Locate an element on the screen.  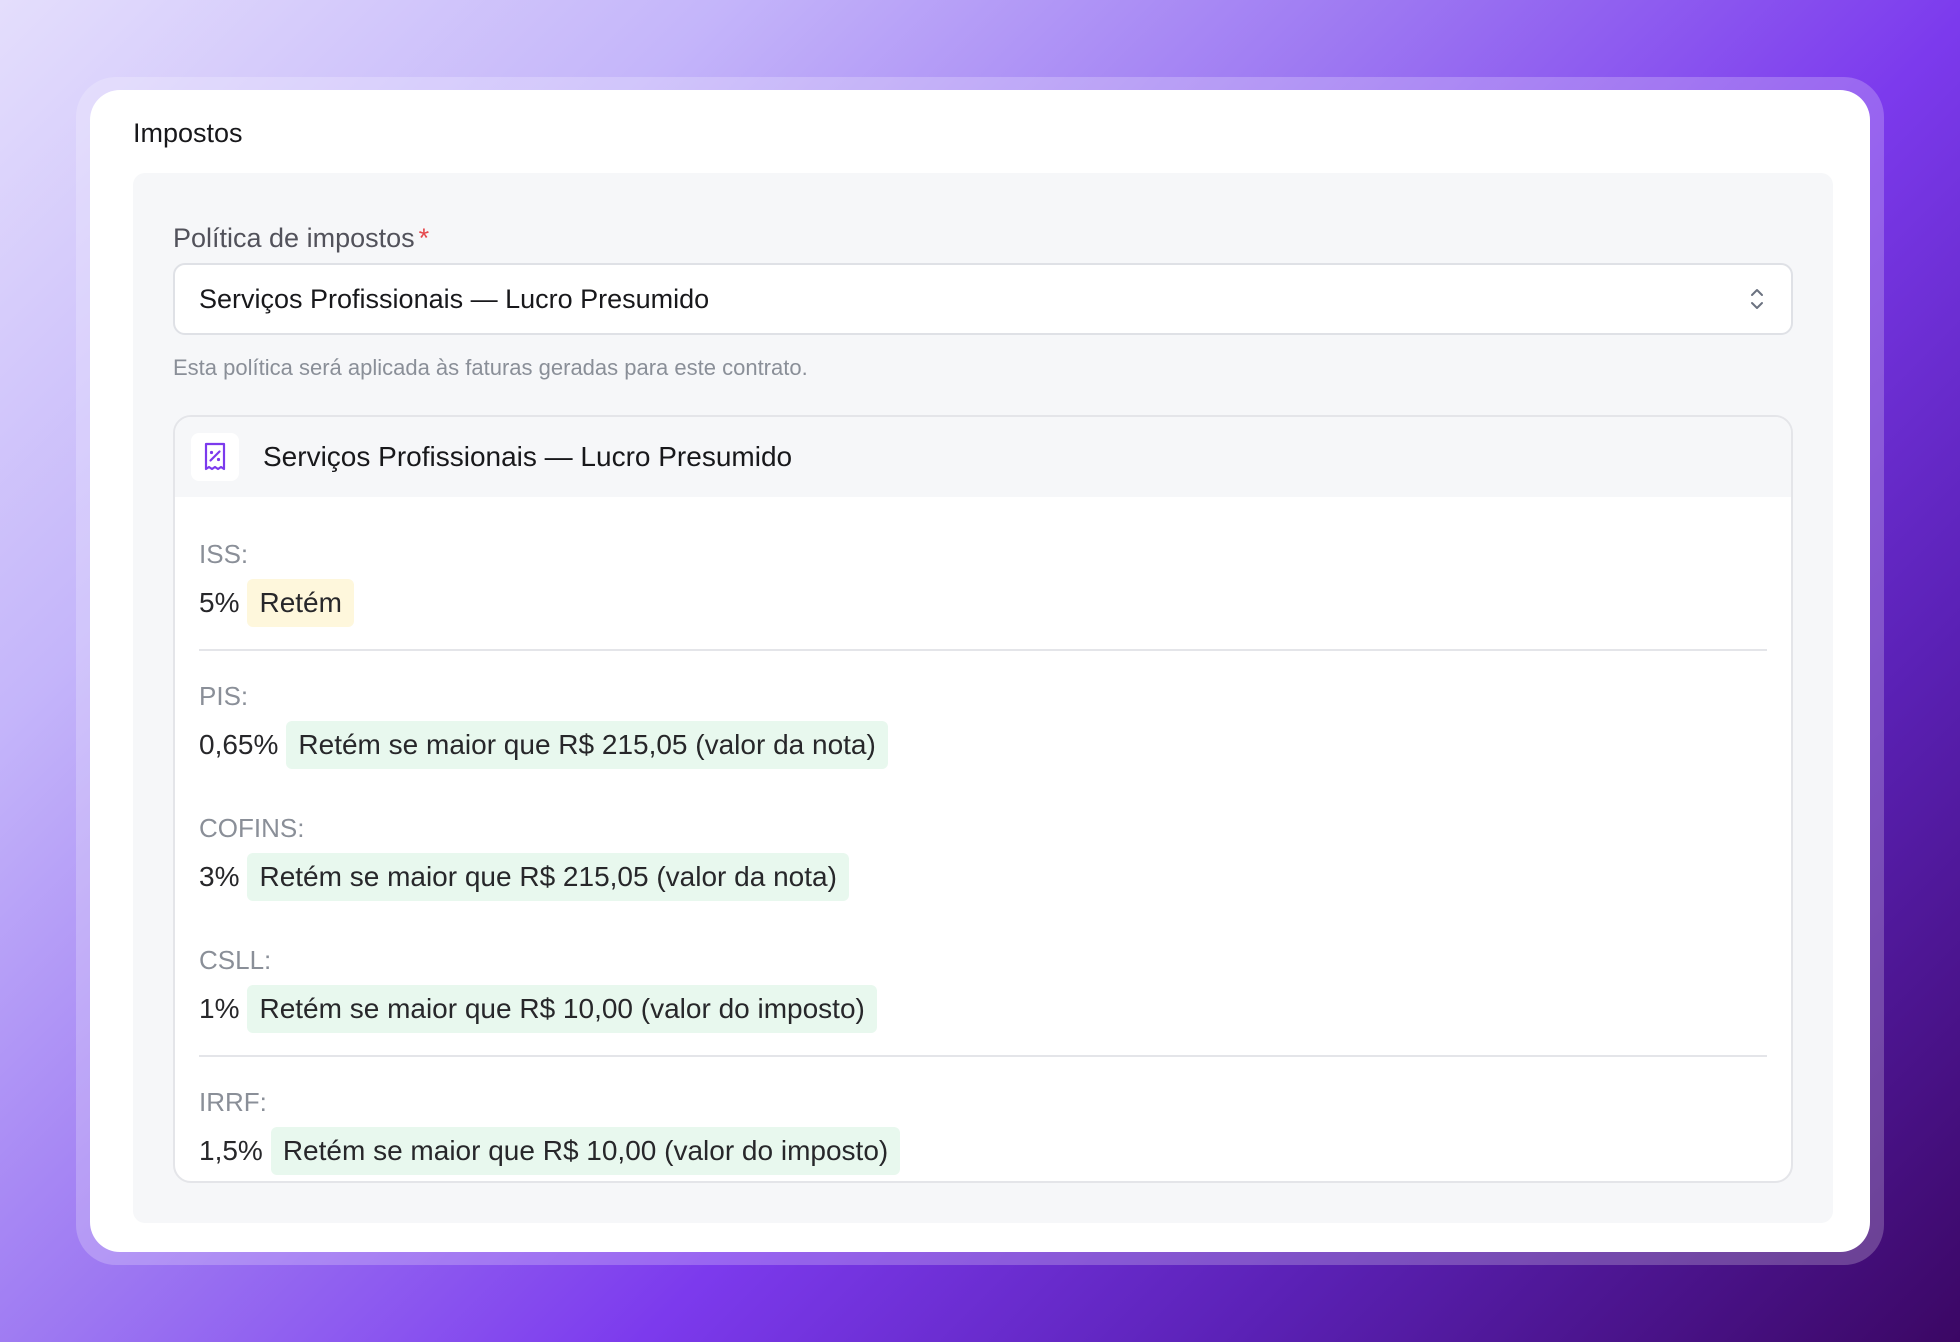
receipt-percent-icon is located at coordinates (215, 457).